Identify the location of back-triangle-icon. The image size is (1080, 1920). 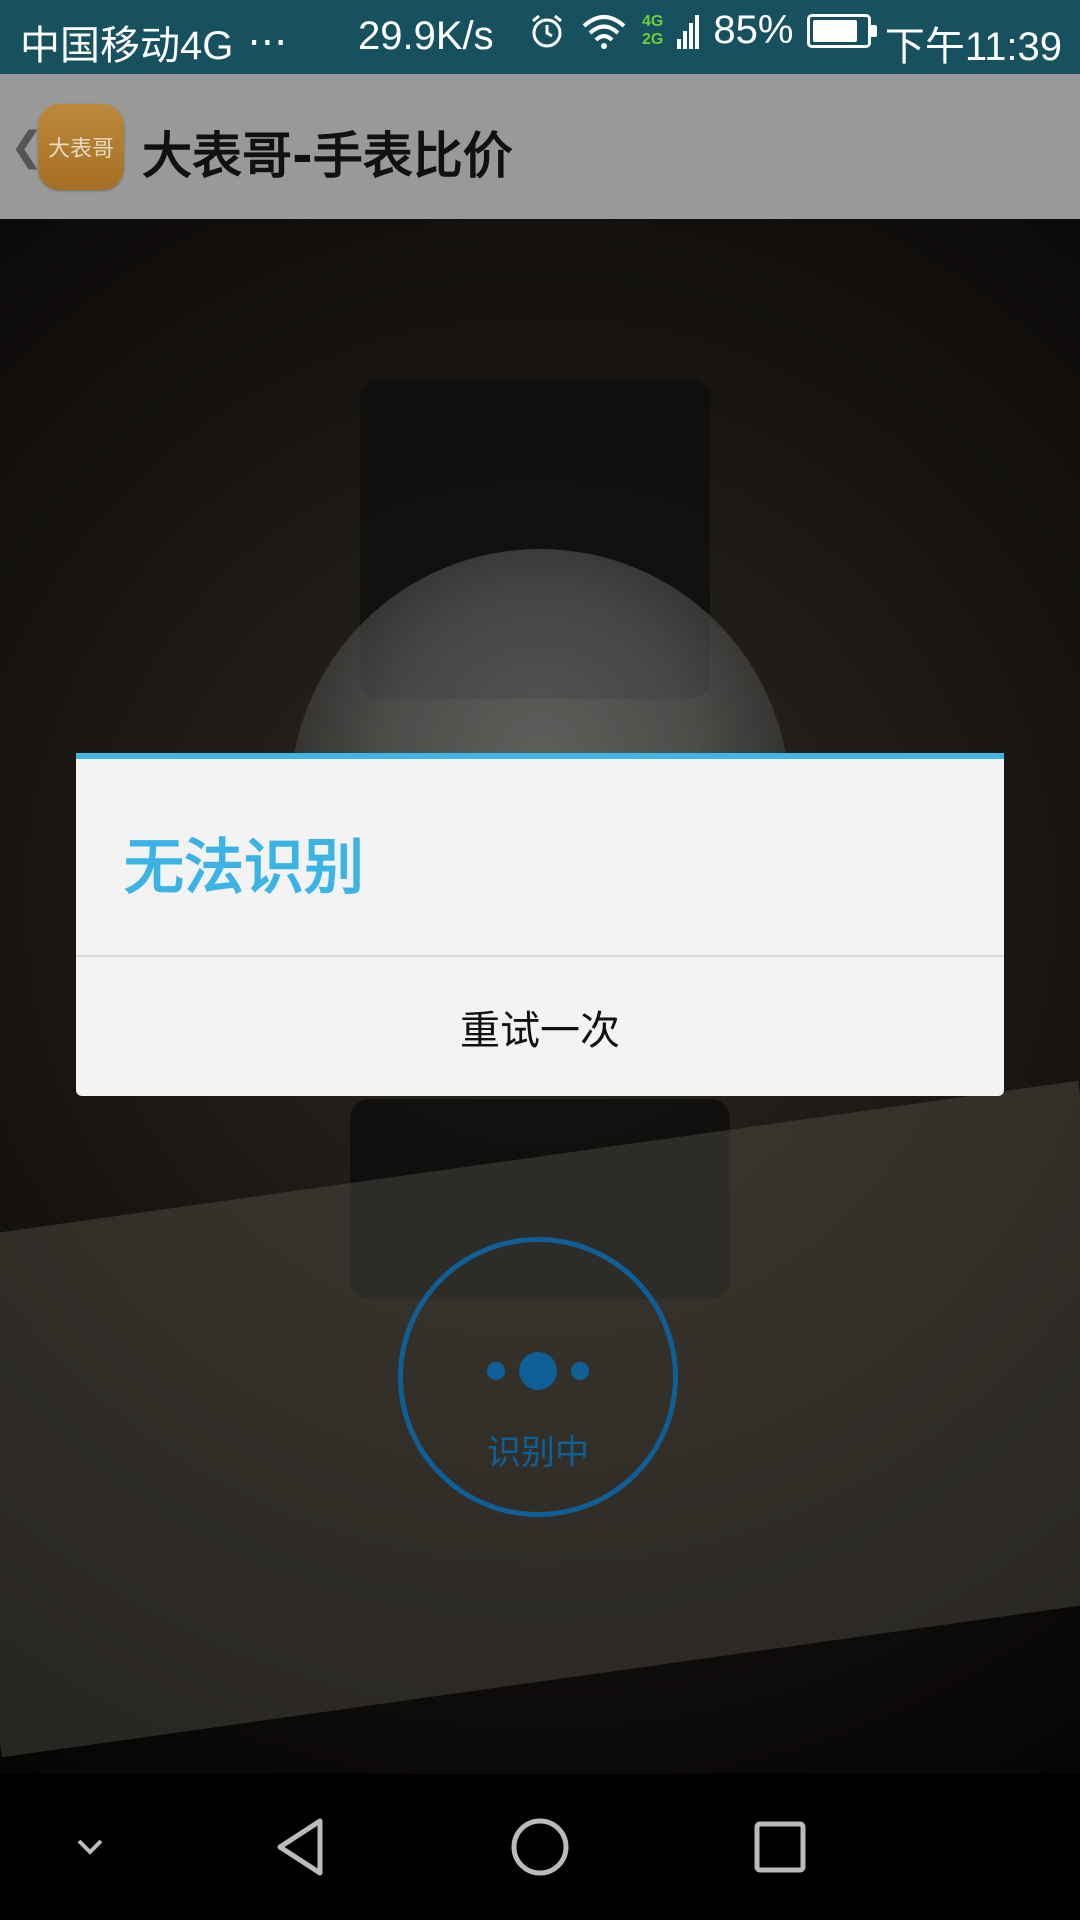
(300, 1847).